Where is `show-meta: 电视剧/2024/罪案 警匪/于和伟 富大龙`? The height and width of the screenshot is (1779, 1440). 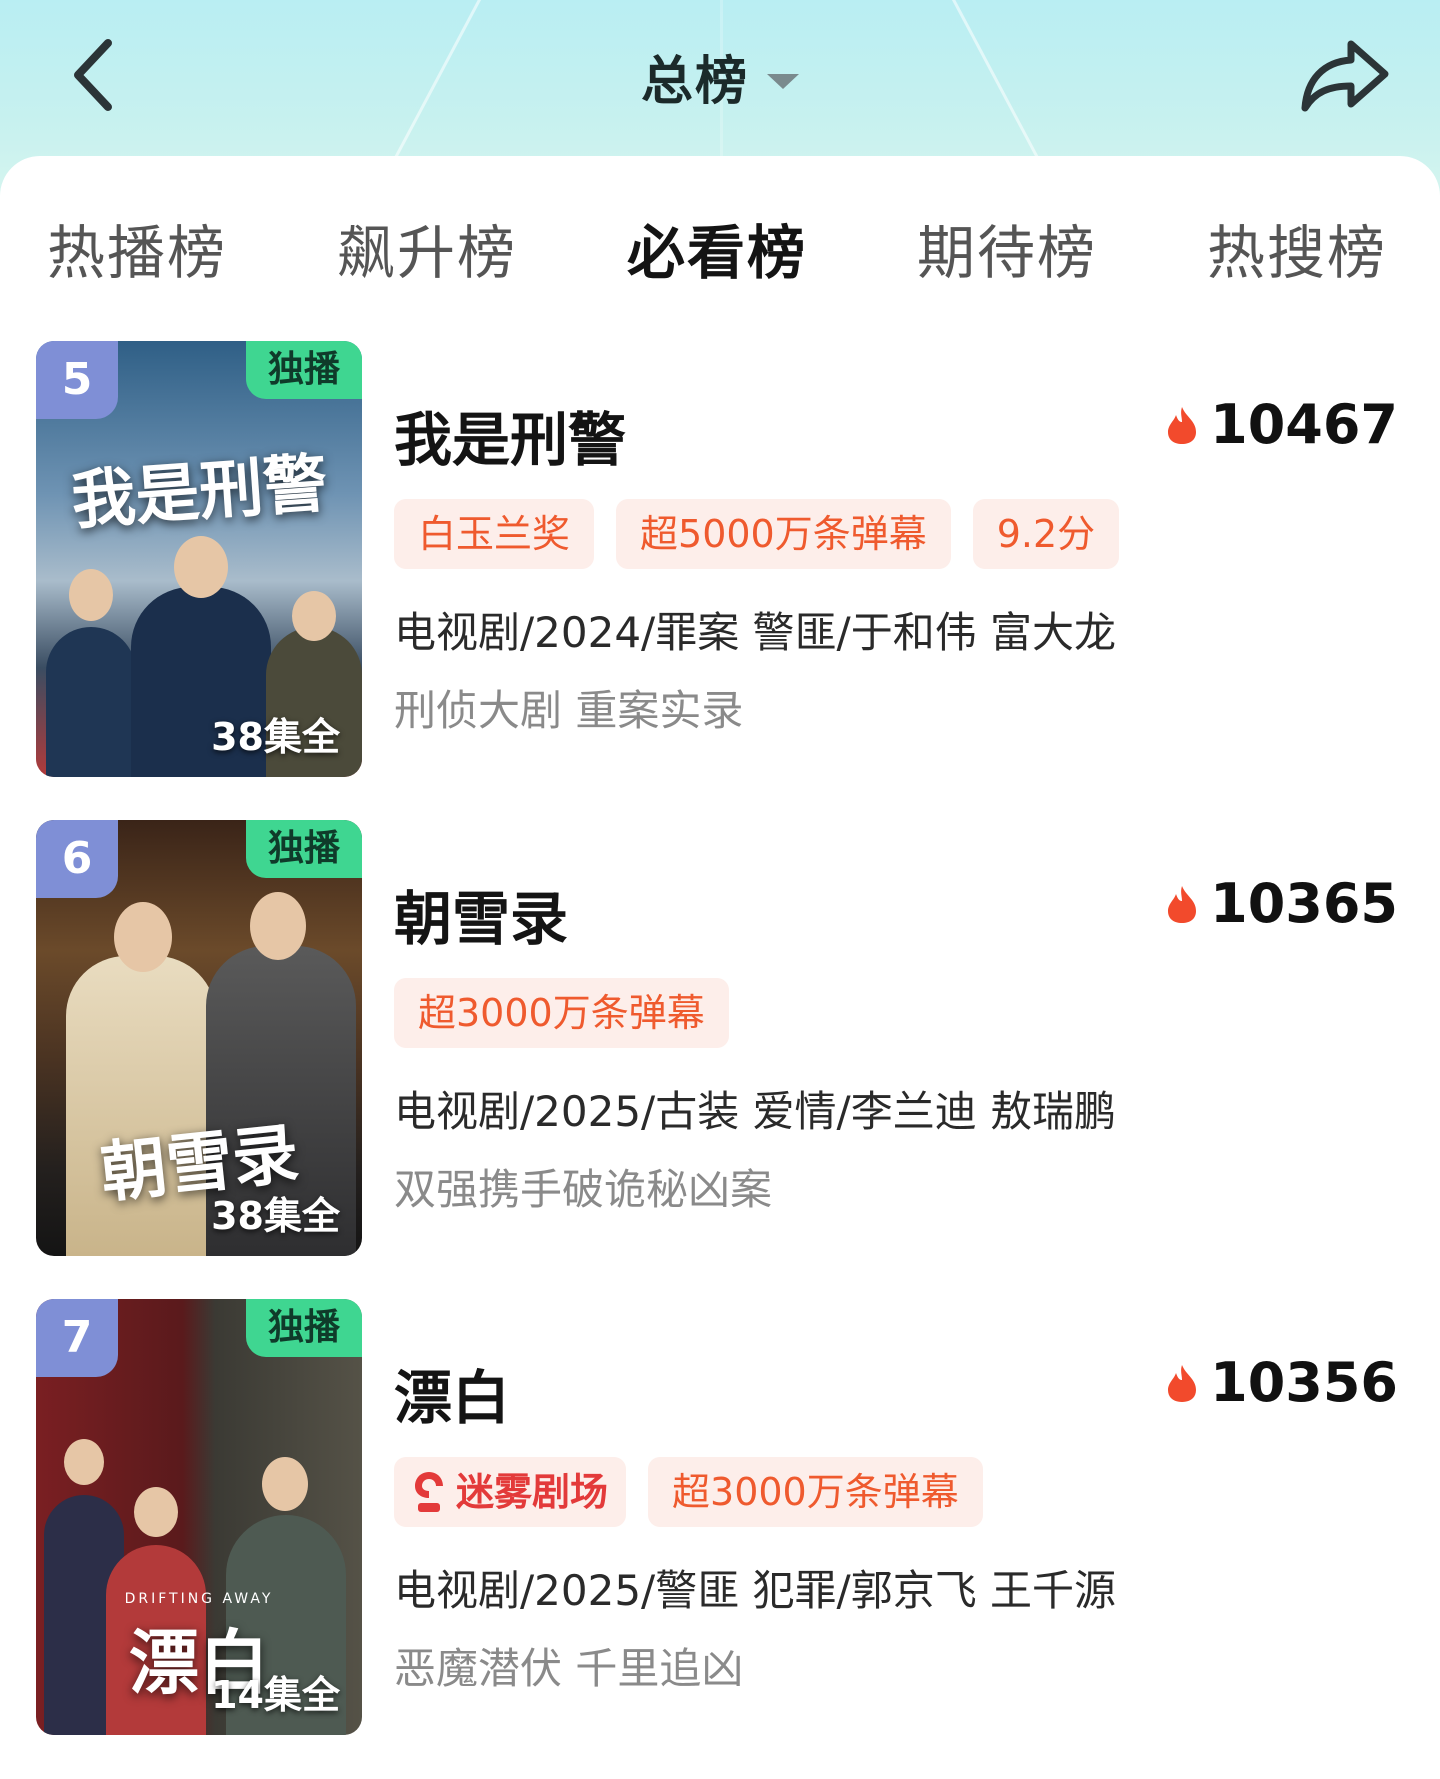 show-meta: 电视剧/2024/罪案 警匪/于和伟 富大龙 is located at coordinates (755, 632).